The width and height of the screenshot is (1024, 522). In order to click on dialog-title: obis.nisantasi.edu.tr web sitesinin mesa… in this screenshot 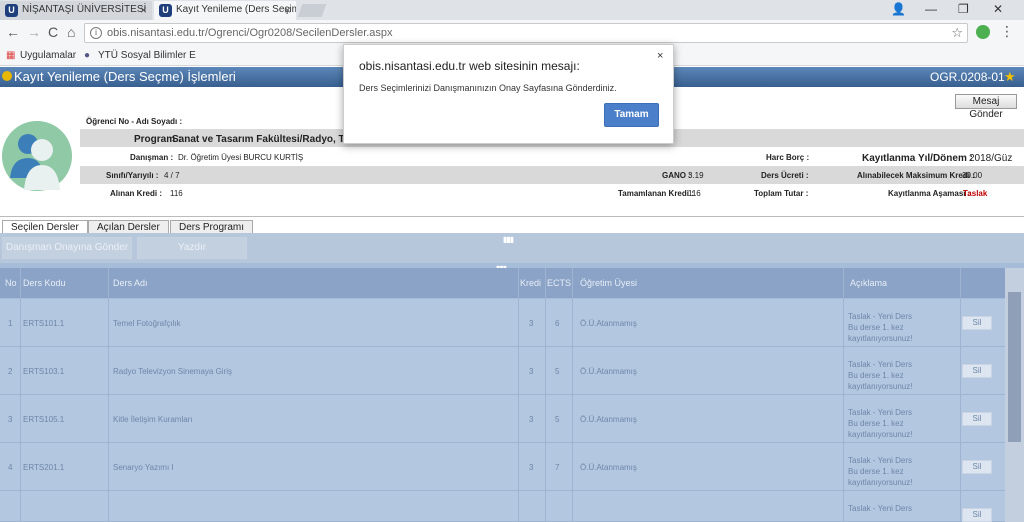, I will do `click(469, 66)`.